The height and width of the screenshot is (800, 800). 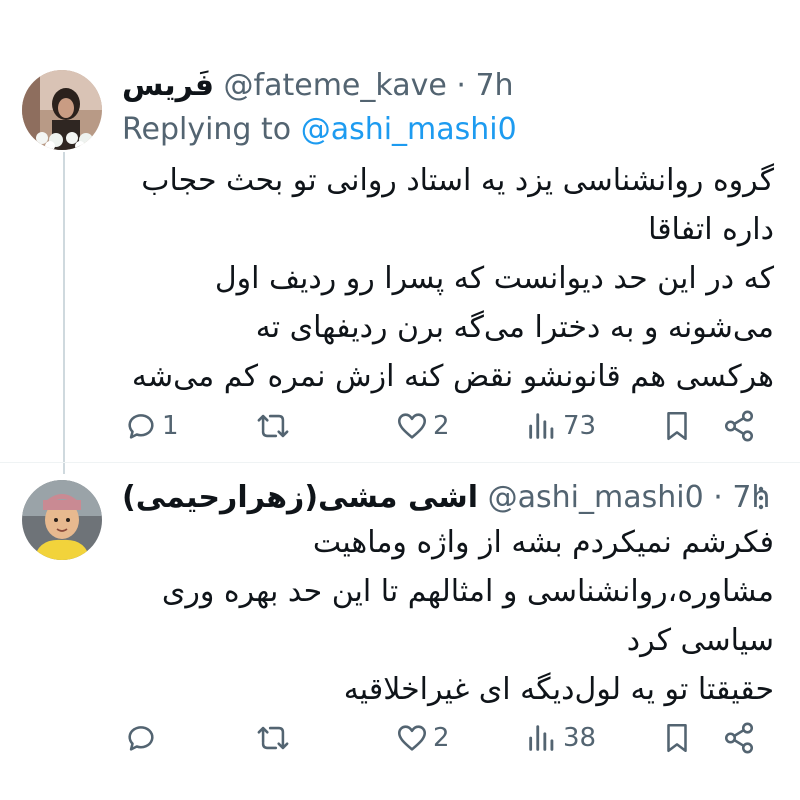 I want to click on reply-button, so click(x=143, y=738).